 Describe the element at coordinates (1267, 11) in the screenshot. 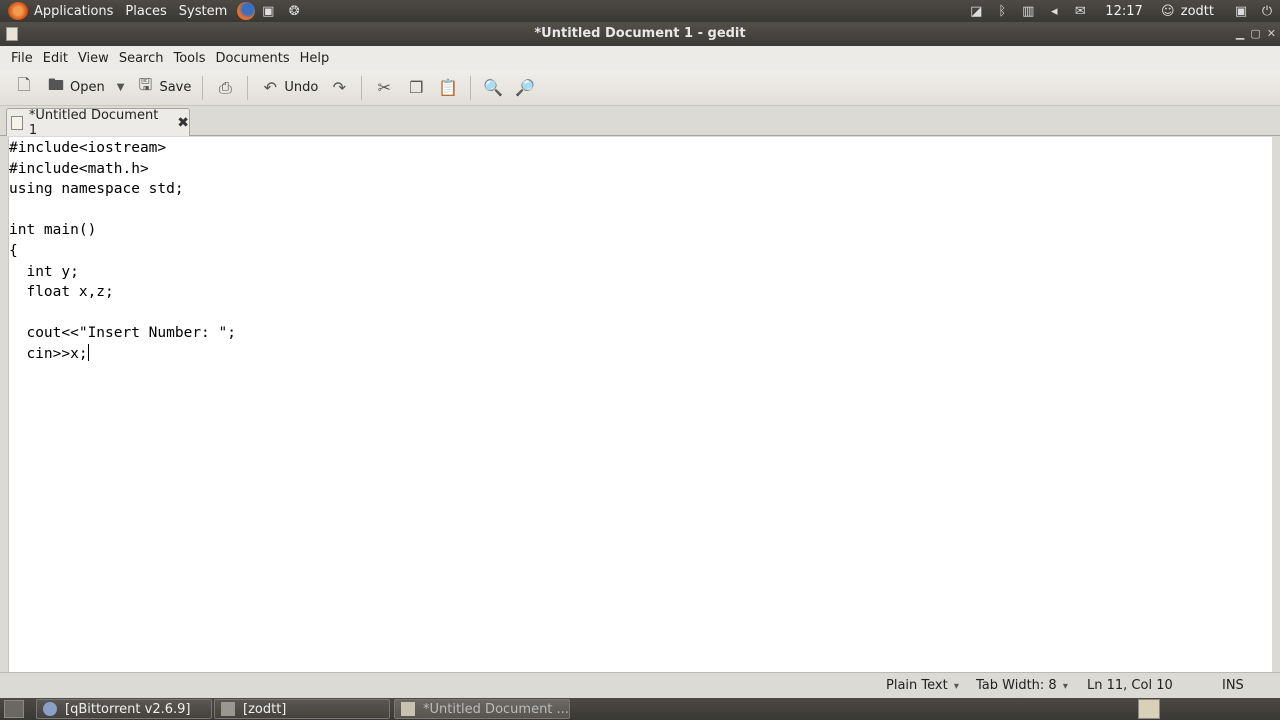

I see `power-icon: ⏻` at that location.